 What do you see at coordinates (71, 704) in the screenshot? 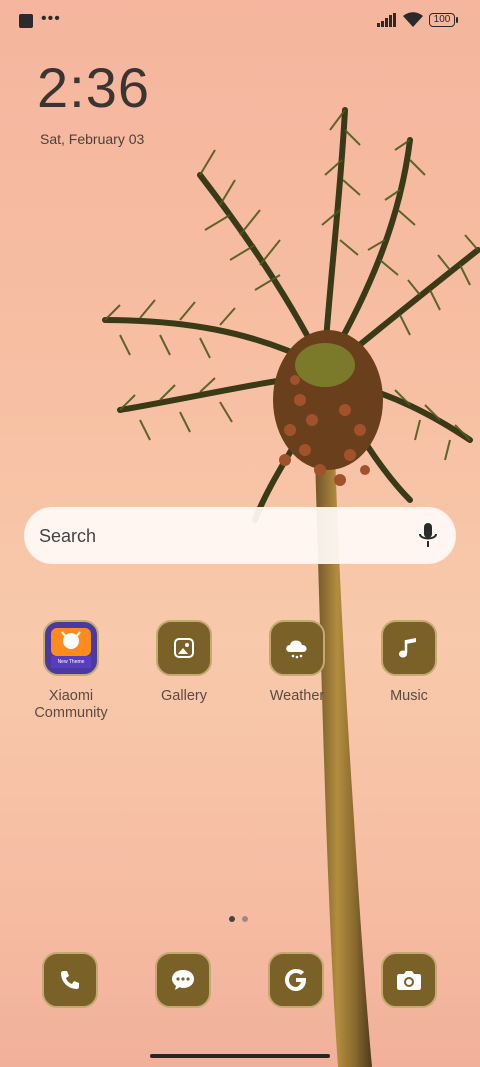
I see `app-label-xiaomi-community: Xiaomi Community` at bounding box center [71, 704].